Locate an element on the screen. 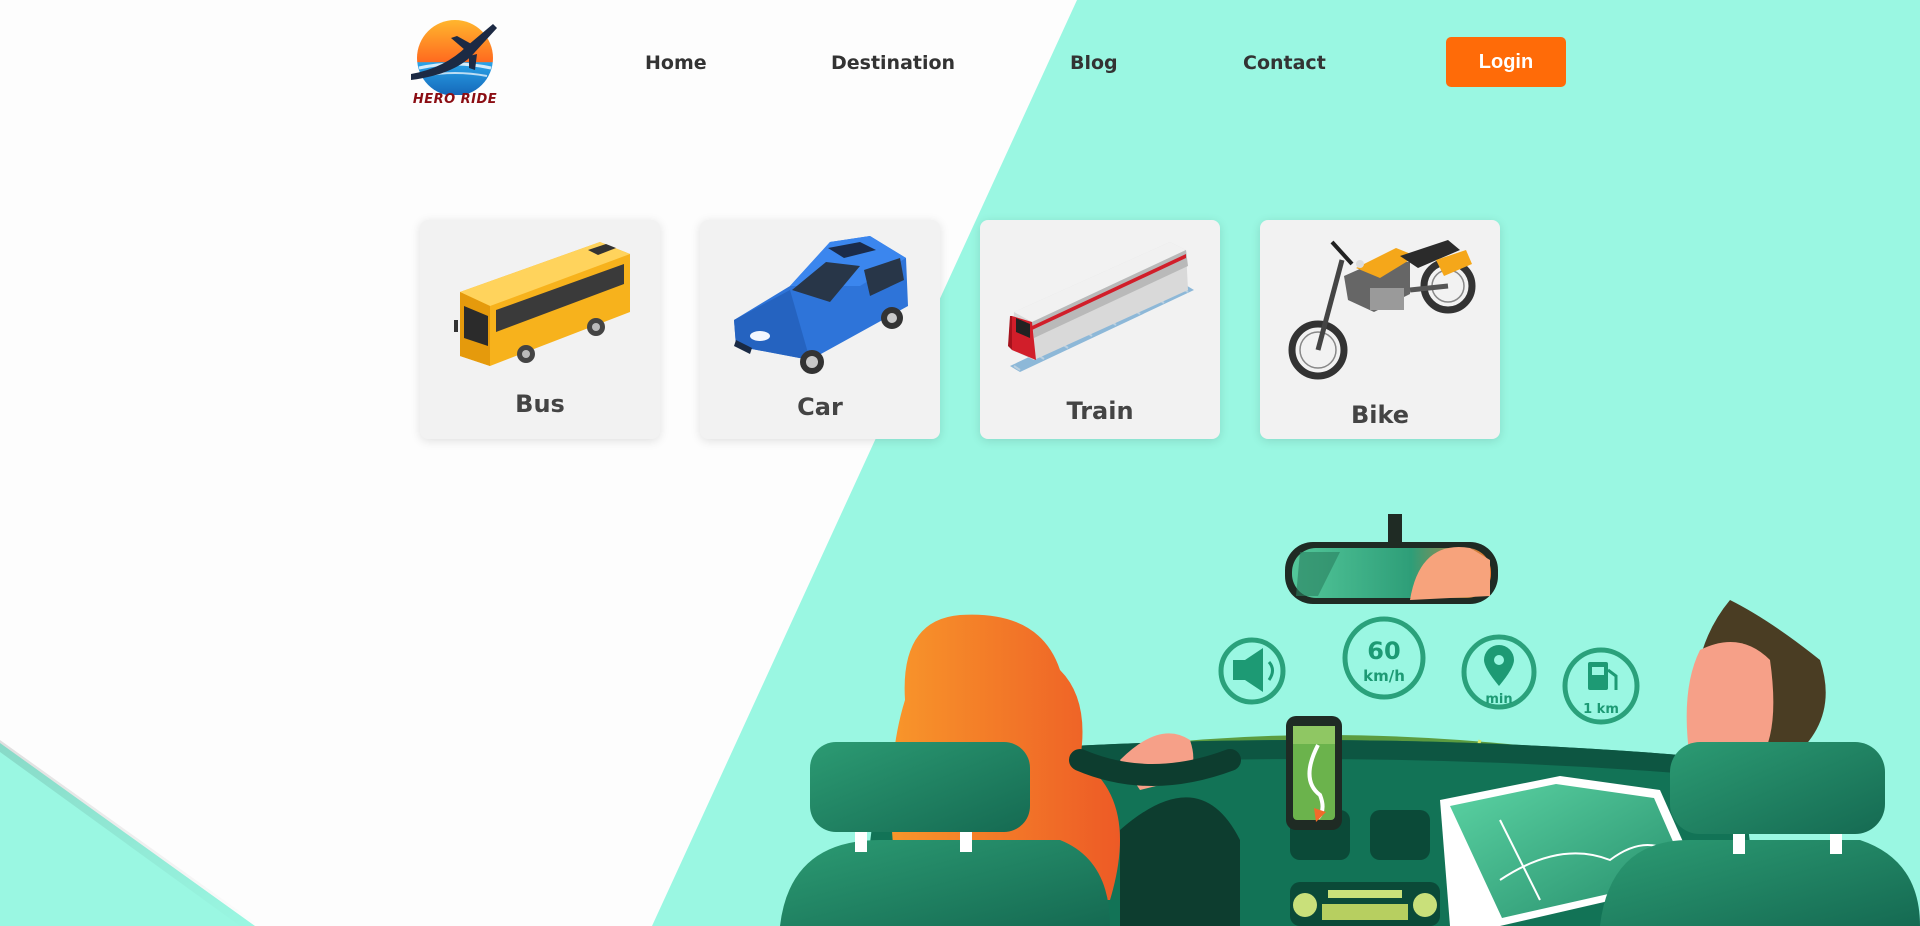  nav-destination: Destination is located at coordinates (893, 63).